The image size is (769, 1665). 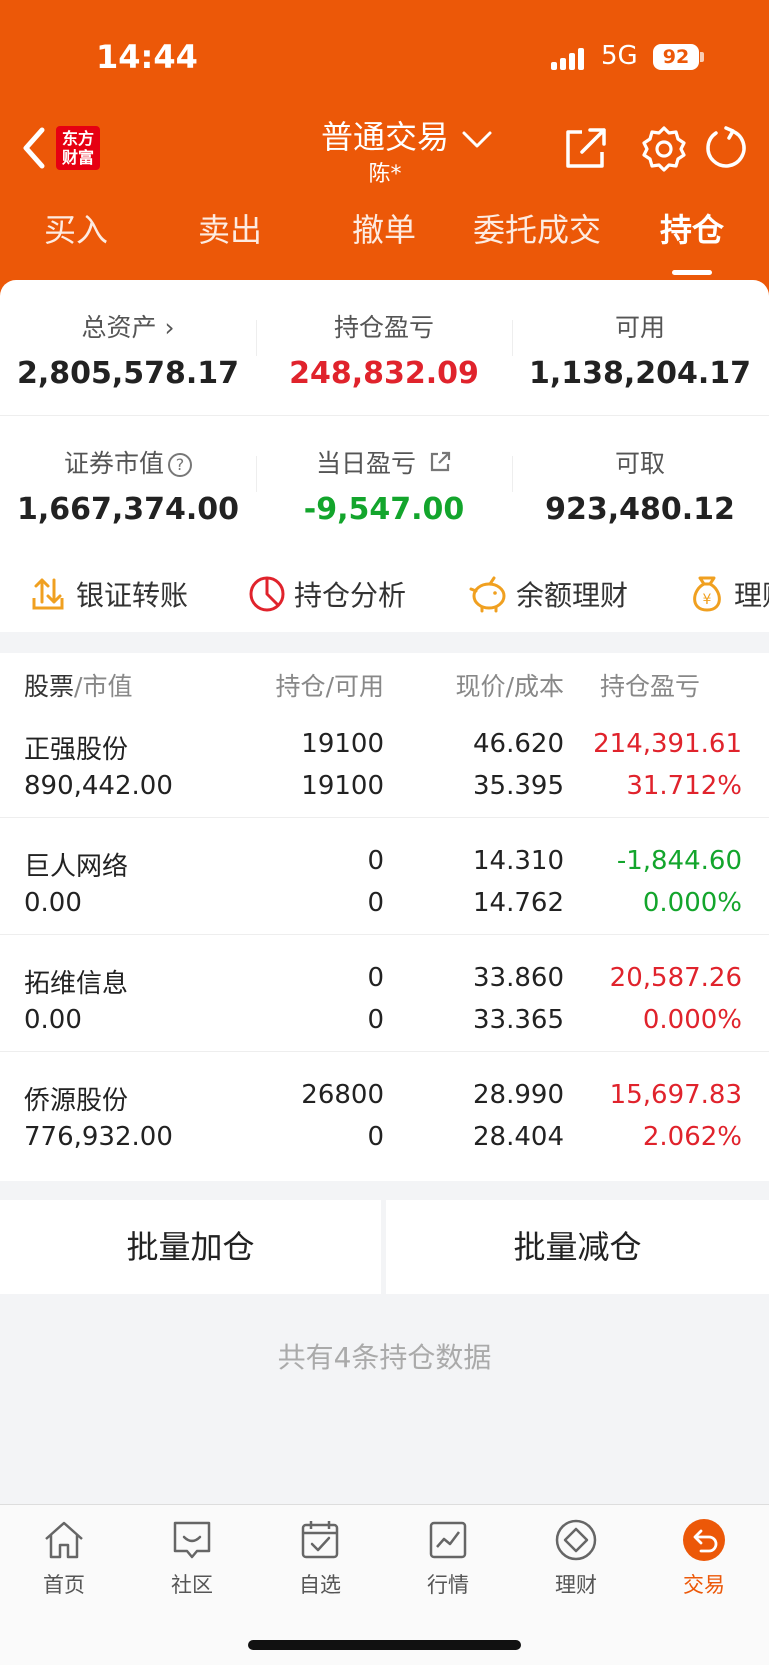 I want to click on shortcut-position-analysis: 持仓分析, so click(x=327, y=594).